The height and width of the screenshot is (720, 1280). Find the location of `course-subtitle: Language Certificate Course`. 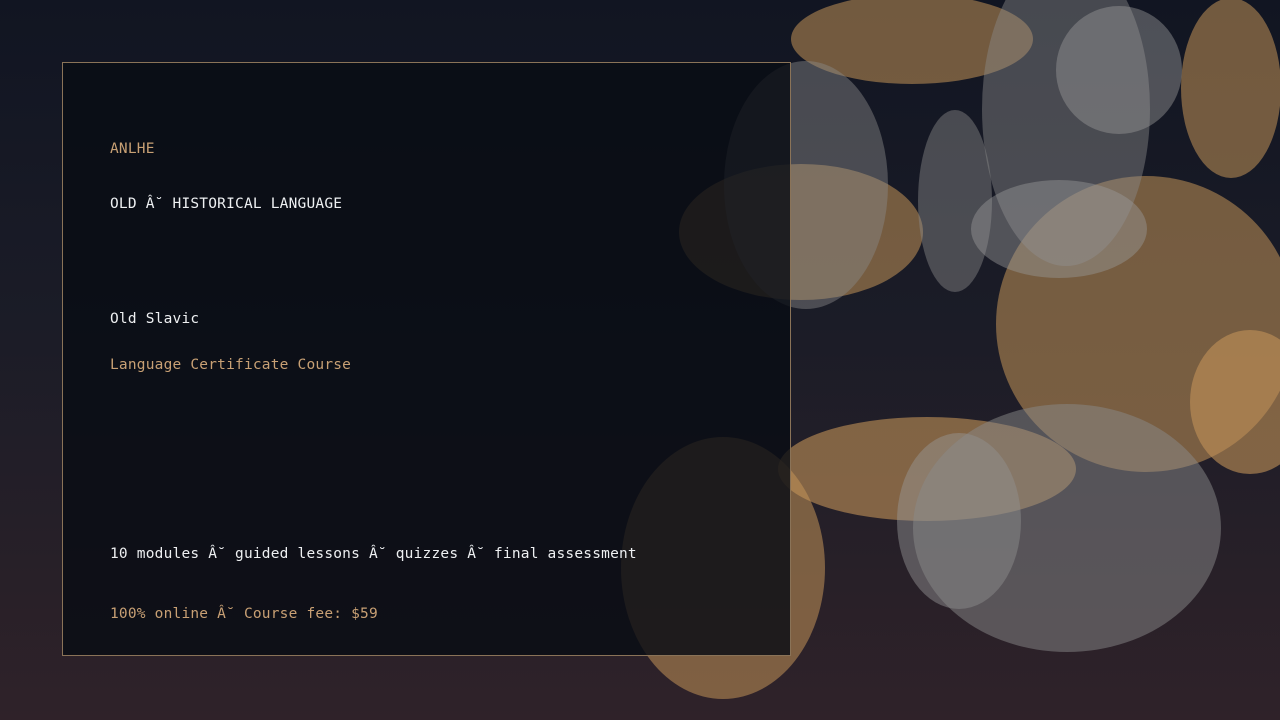

course-subtitle: Language Certificate Course is located at coordinates (231, 365).